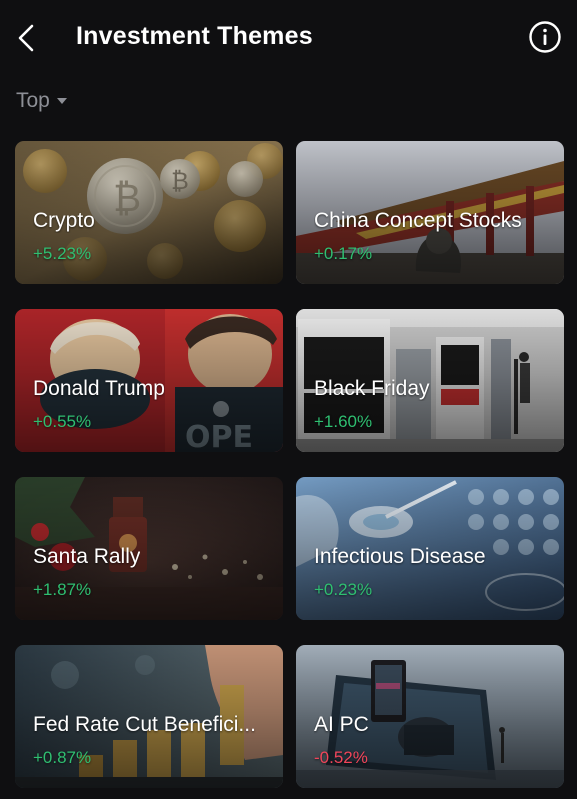  I want to click on theme-name: Infectious Disease, so click(400, 556).